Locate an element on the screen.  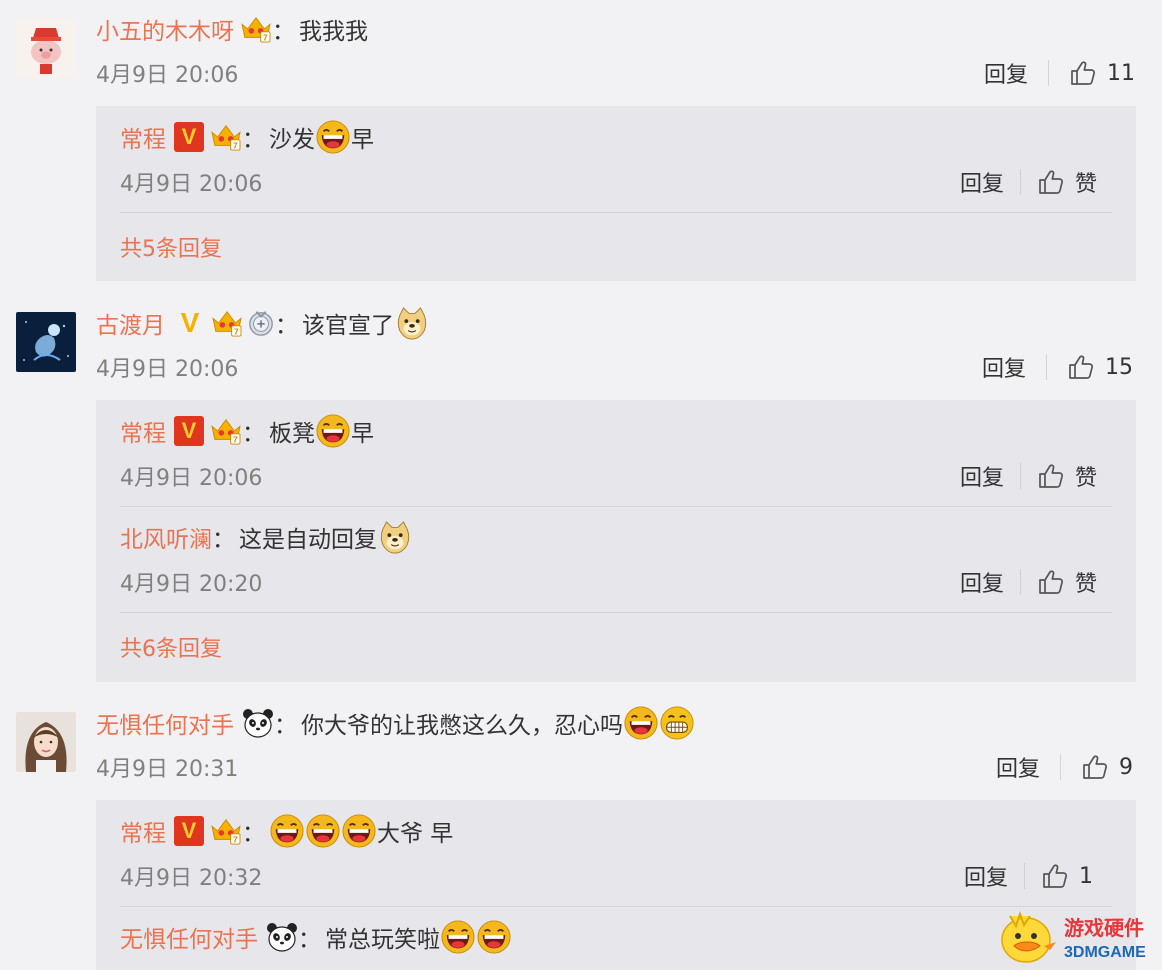
comment-text: 我我我 is located at coordinates (333, 32).